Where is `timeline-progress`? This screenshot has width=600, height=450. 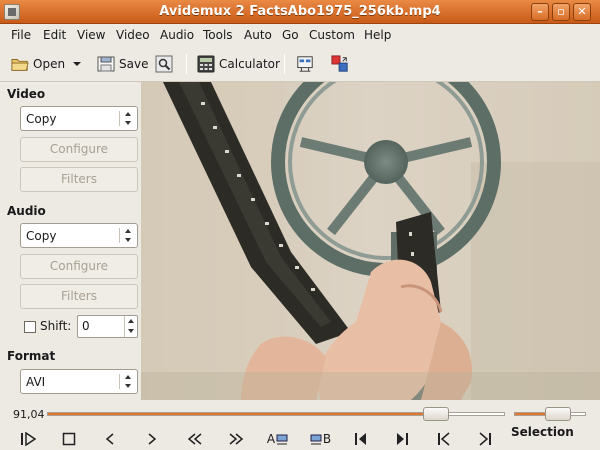 timeline-progress is located at coordinates (242, 414).